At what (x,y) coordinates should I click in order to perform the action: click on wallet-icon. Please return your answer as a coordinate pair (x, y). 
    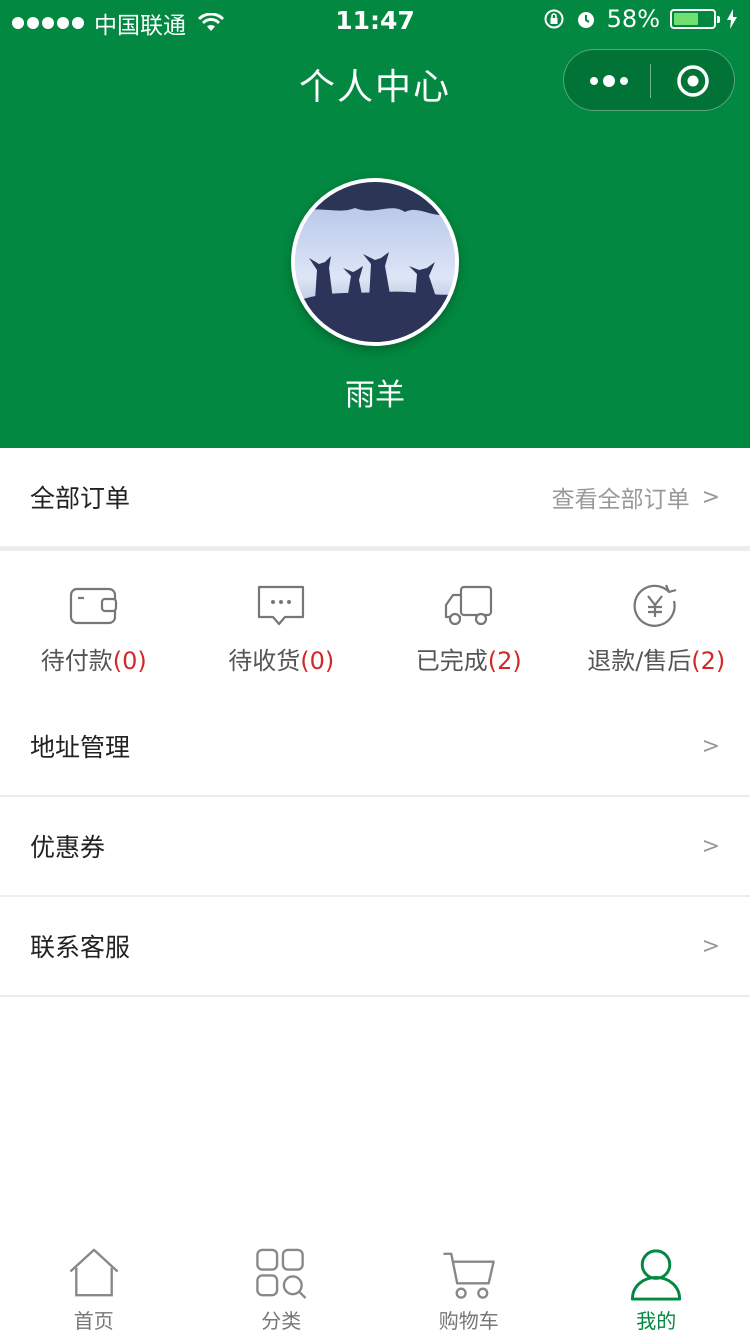
    Looking at the image, I should click on (93, 606).